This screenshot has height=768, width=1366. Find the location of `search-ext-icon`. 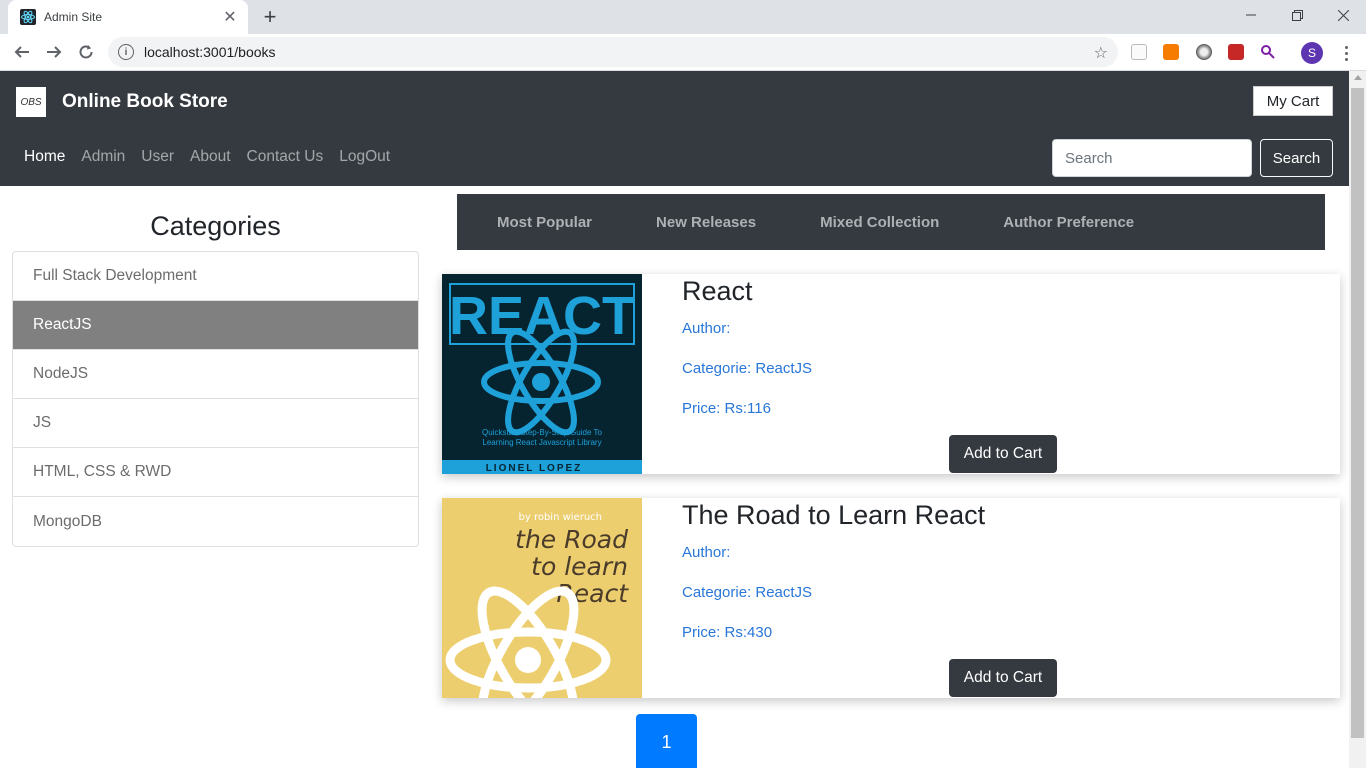

search-ext-icon is located at coordinates (1268, 52).